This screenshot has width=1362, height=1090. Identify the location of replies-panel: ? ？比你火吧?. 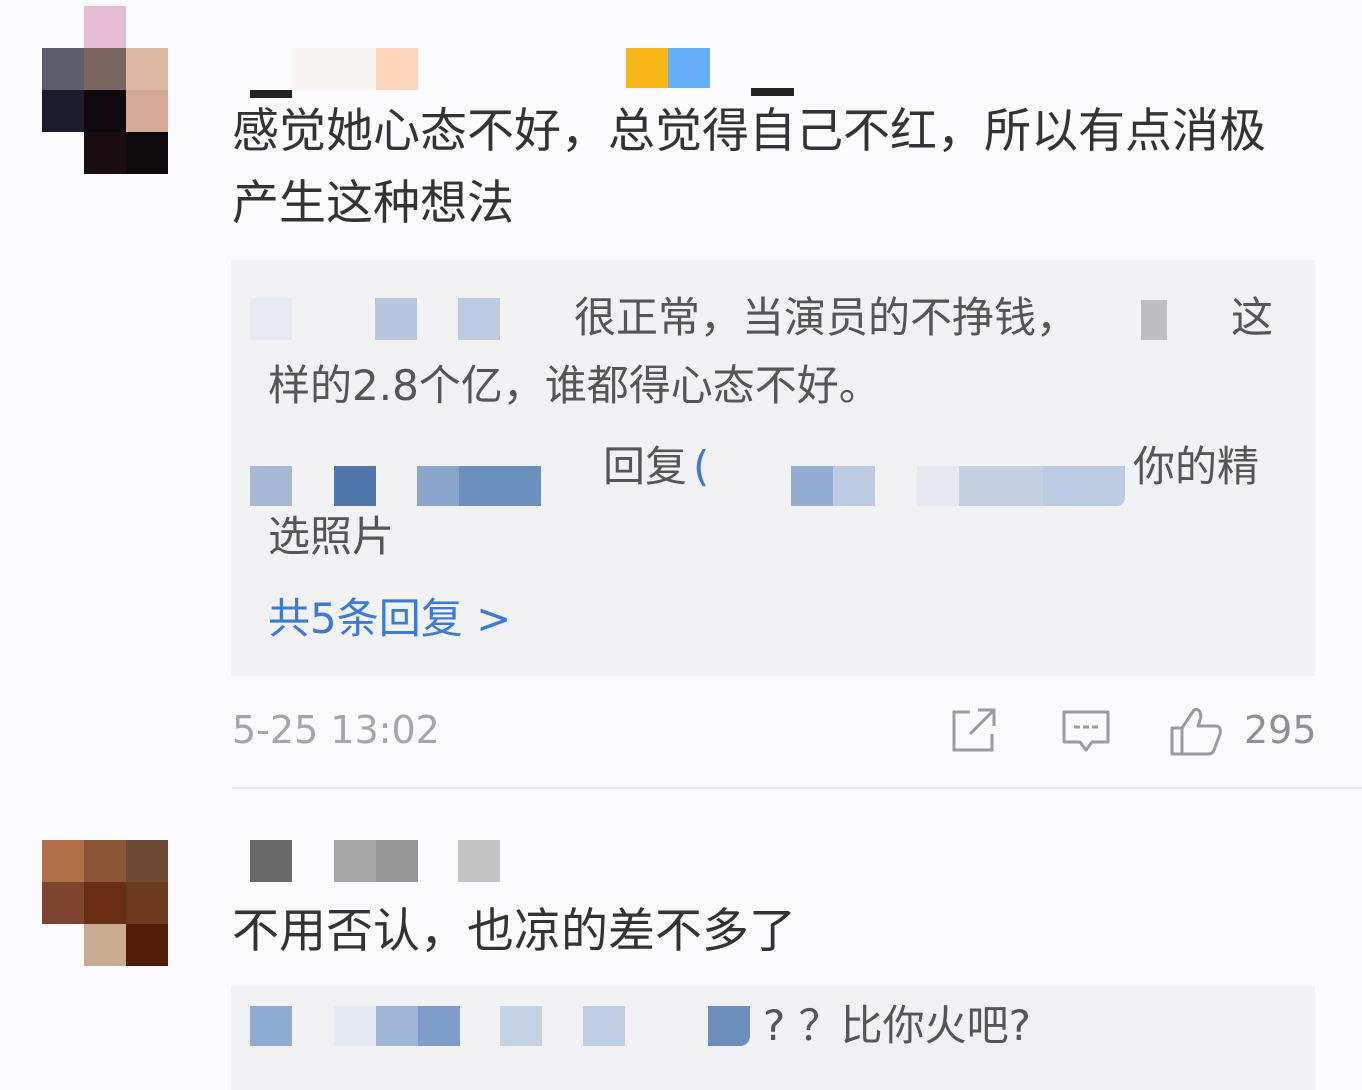
(773, 1038).